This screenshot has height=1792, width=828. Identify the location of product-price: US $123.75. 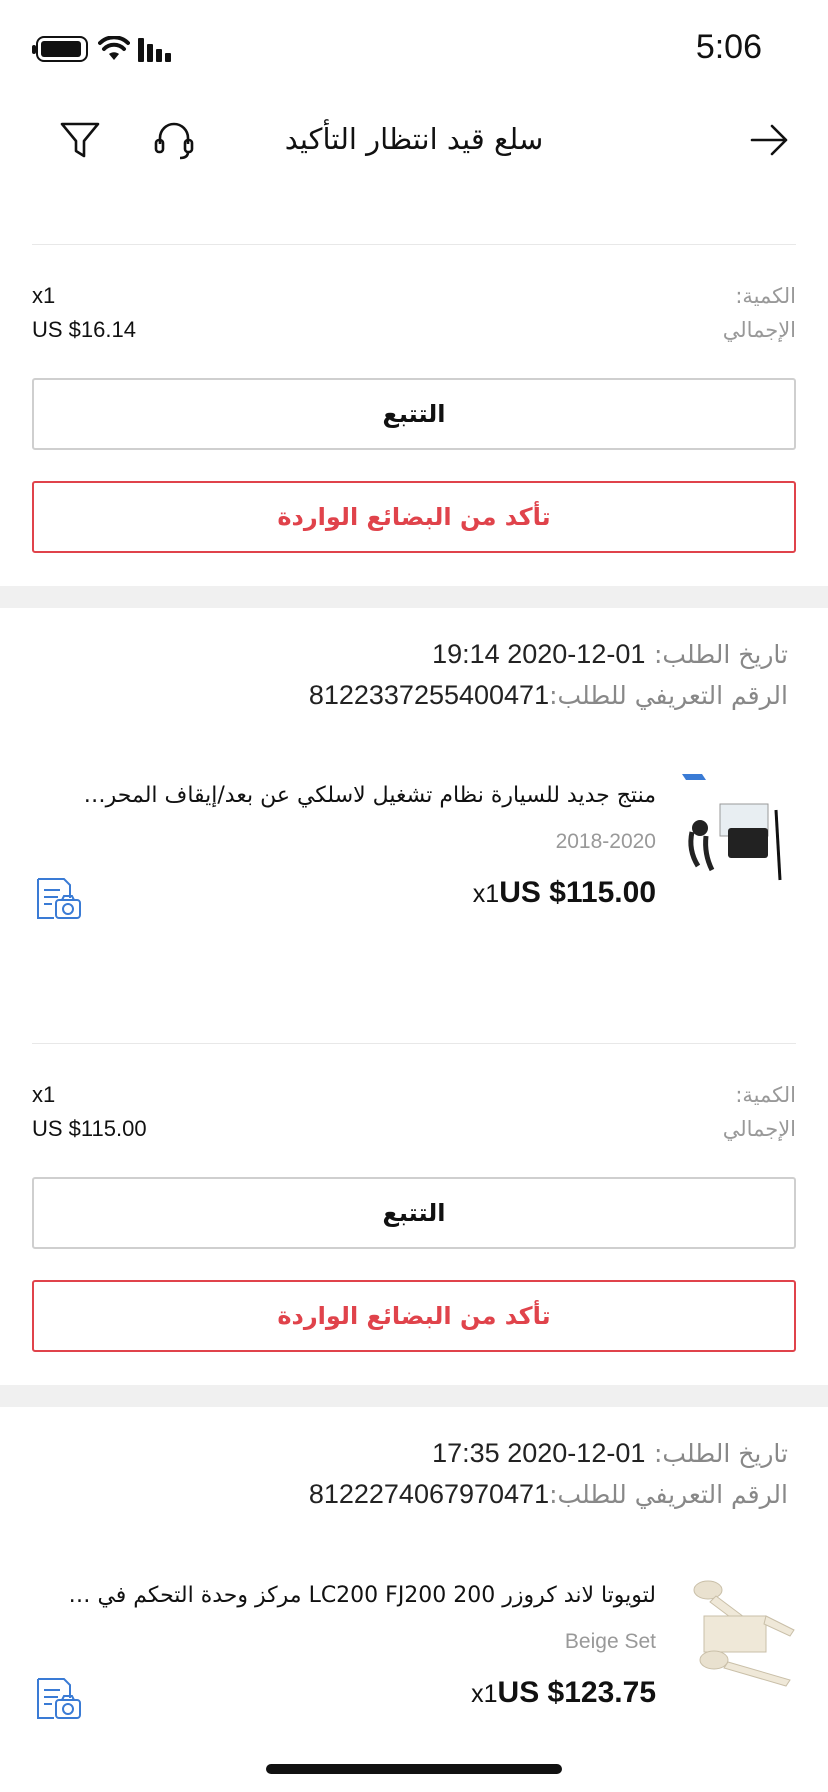
(576, 1692).